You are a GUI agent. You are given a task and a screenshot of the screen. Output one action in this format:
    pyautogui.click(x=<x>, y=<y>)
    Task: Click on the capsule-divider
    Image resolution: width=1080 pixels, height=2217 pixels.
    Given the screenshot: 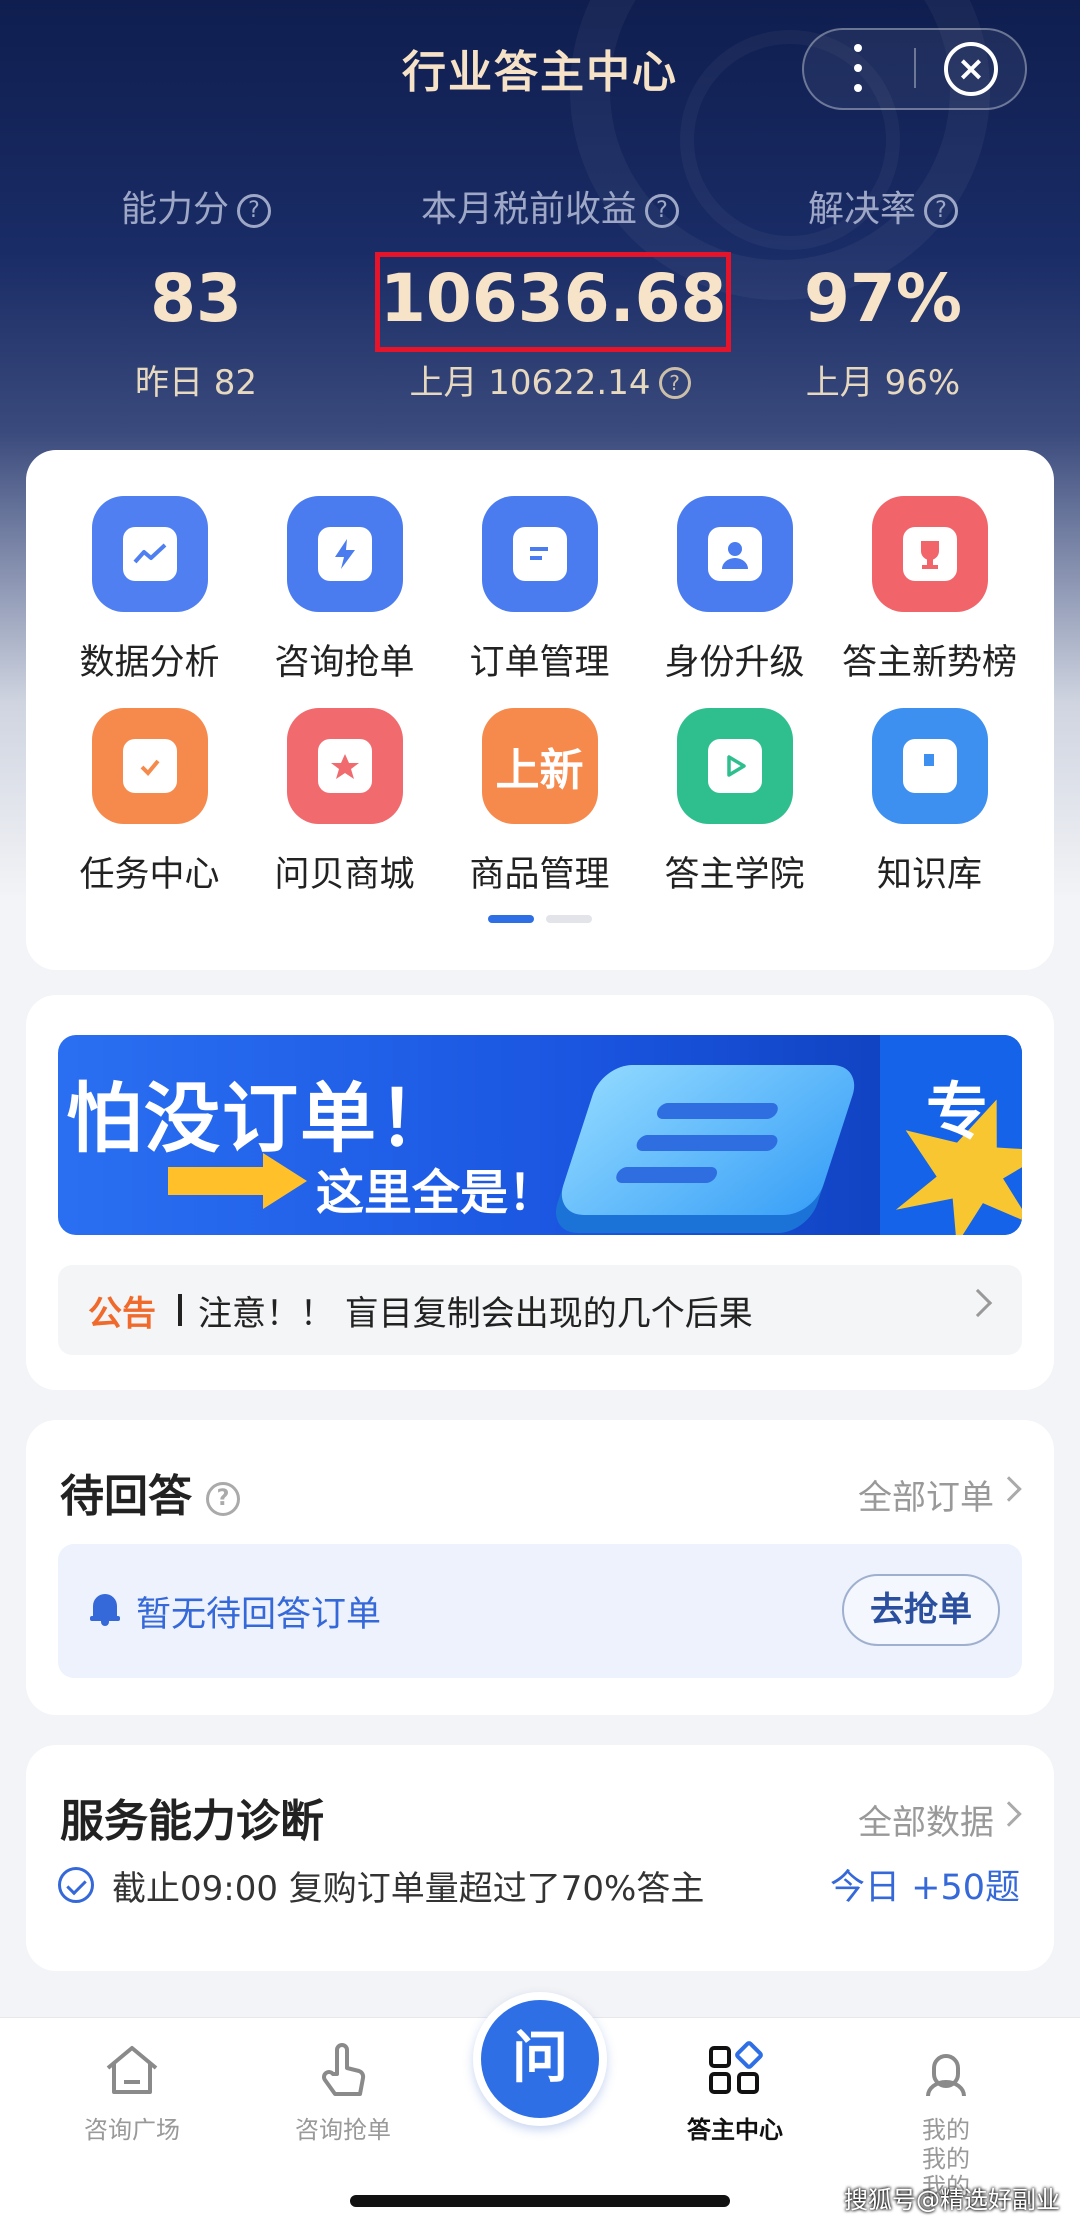 What is the action you would take?
    pyautogui.click(x=915, y=68)
    